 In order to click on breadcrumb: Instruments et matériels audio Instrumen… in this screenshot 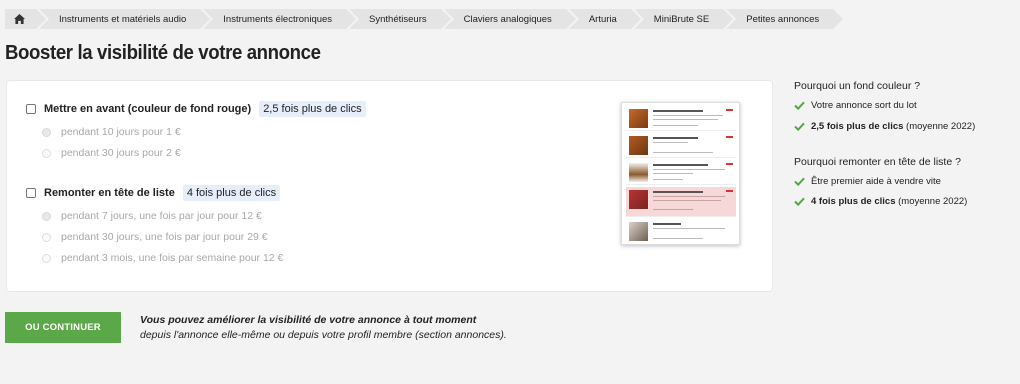, I will do `click(424, 19)`.